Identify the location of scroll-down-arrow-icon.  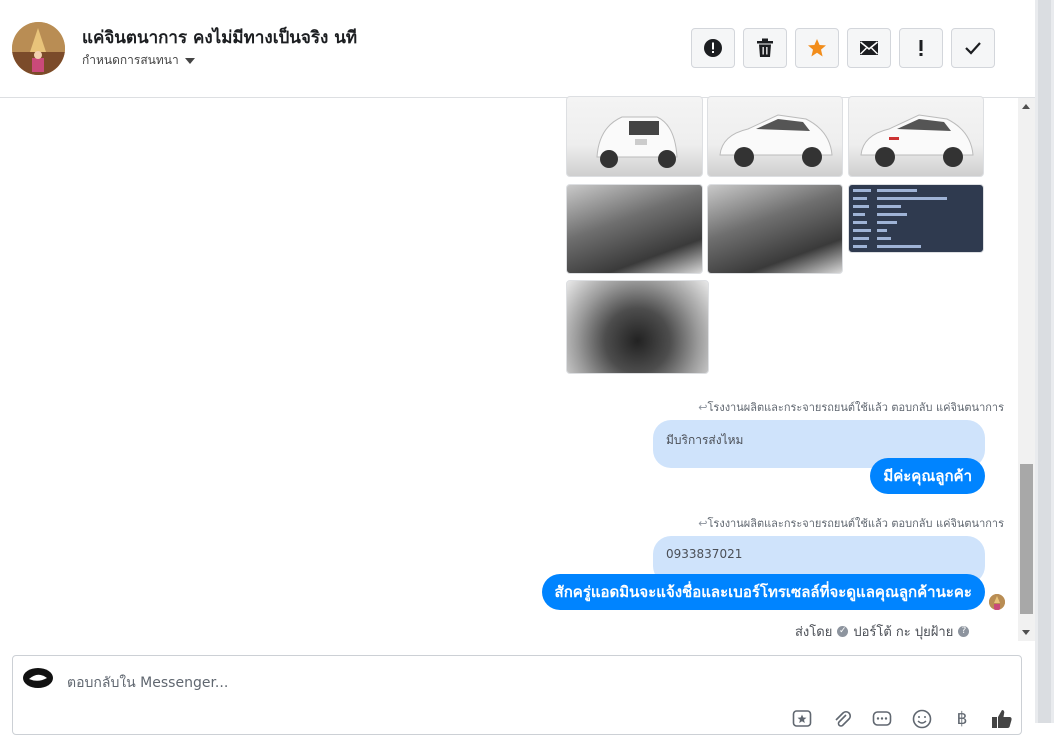
(1026, 632).